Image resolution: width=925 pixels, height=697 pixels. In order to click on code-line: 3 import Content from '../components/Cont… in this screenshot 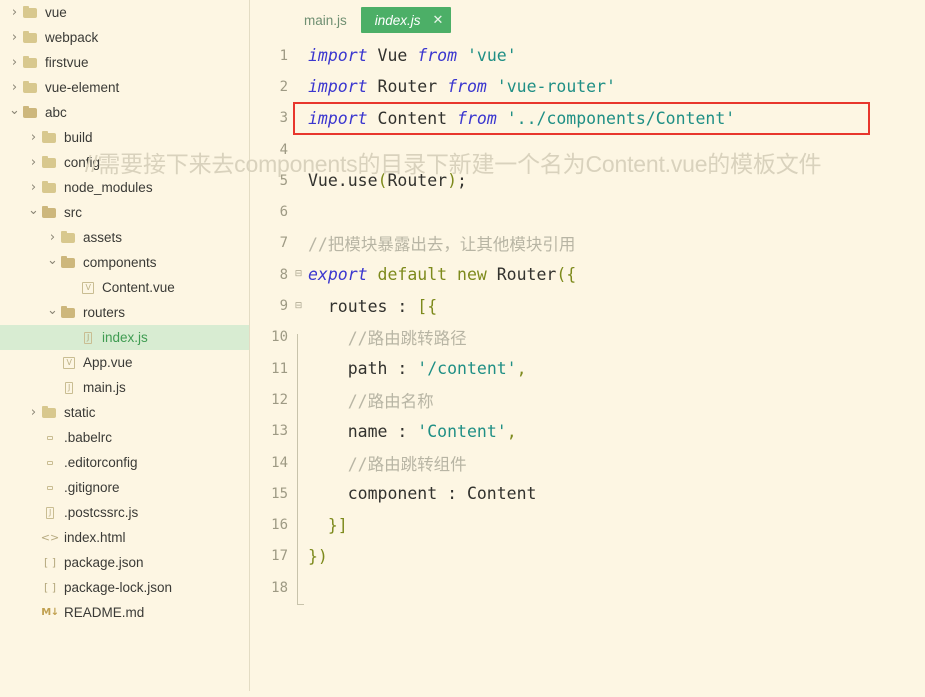, I will do `click(587, 118)`.